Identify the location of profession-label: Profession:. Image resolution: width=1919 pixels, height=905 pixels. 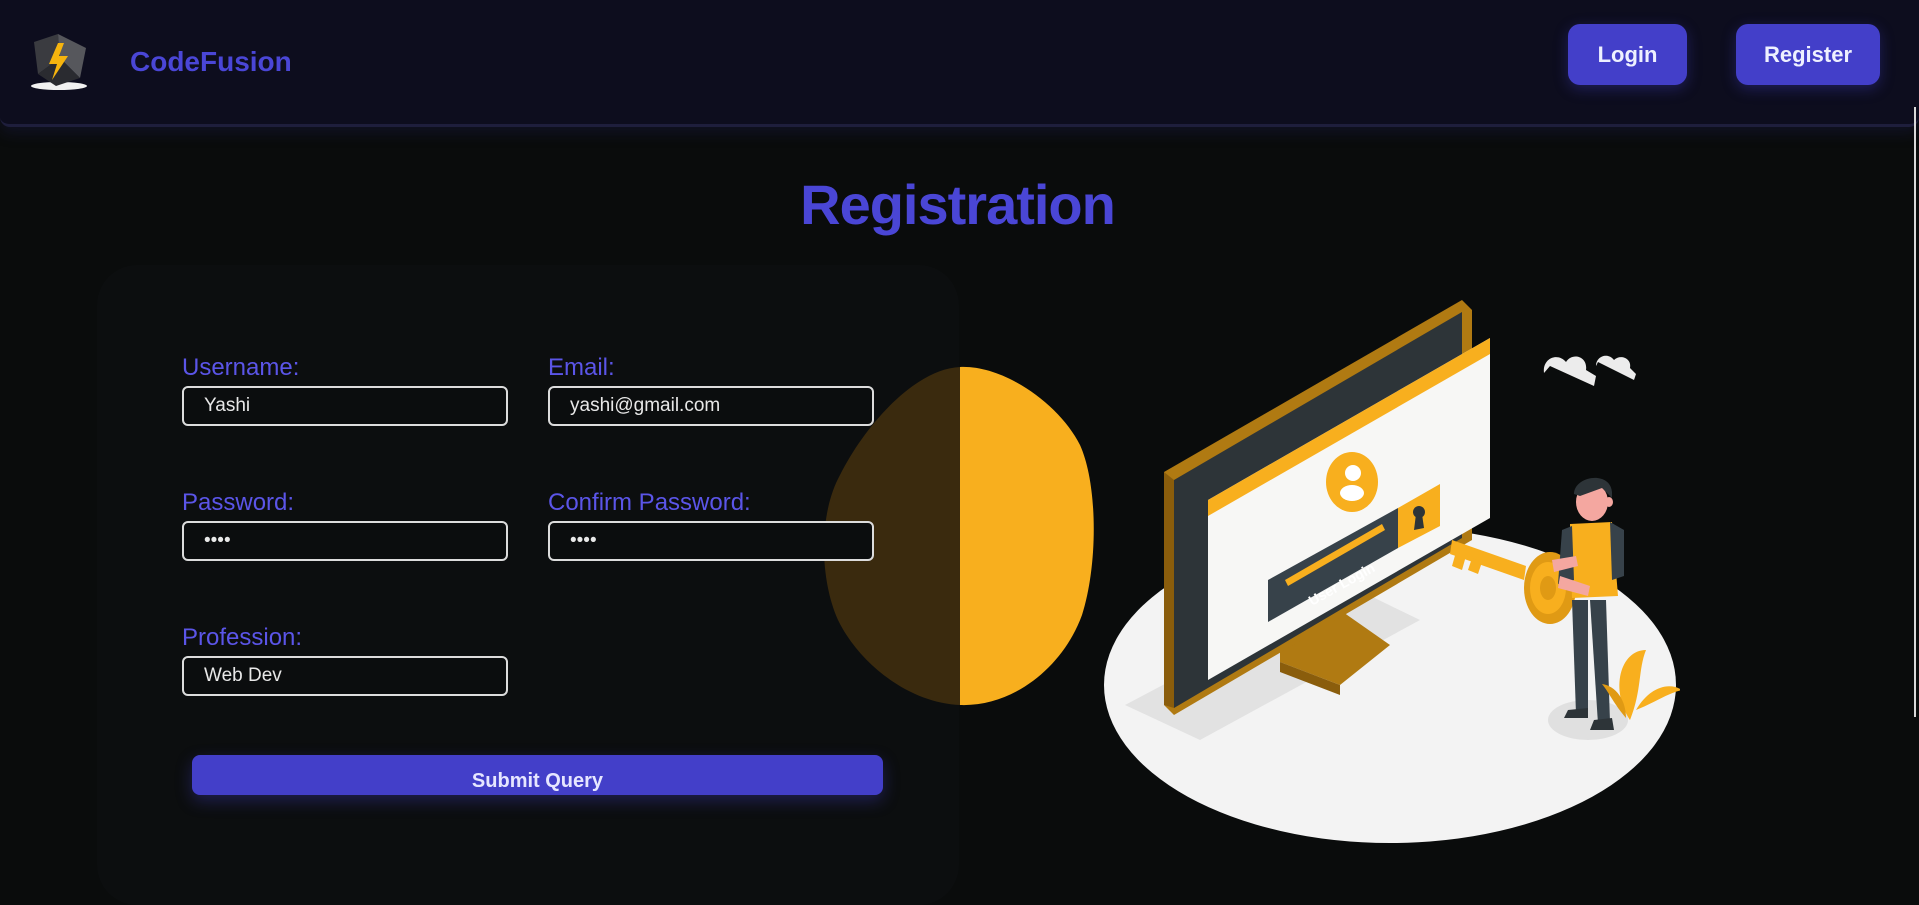
(242, 637).